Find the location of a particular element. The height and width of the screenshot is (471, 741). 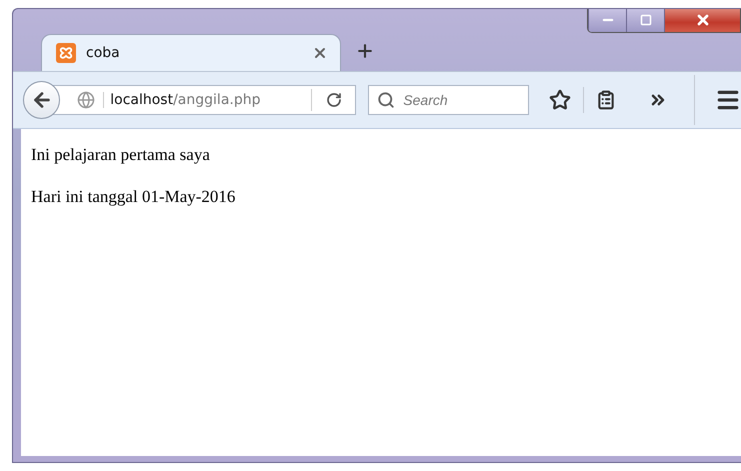

close-button is located at coordinates (702, 20).